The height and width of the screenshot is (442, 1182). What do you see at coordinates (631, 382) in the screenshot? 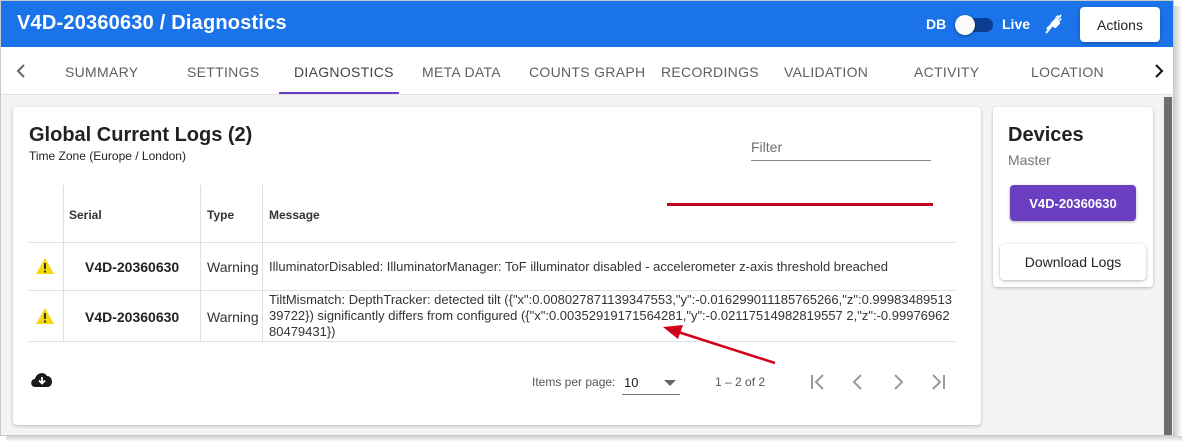
I see `items-per-page-value: 10` at bounding box center [631, 382].